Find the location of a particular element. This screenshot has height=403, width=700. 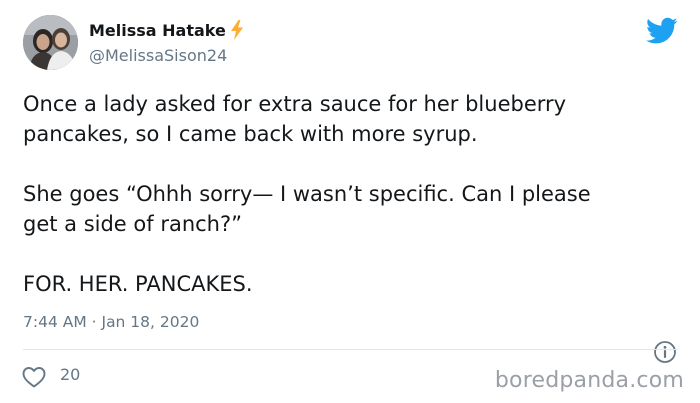

divider is located at coordinates (350, 349).